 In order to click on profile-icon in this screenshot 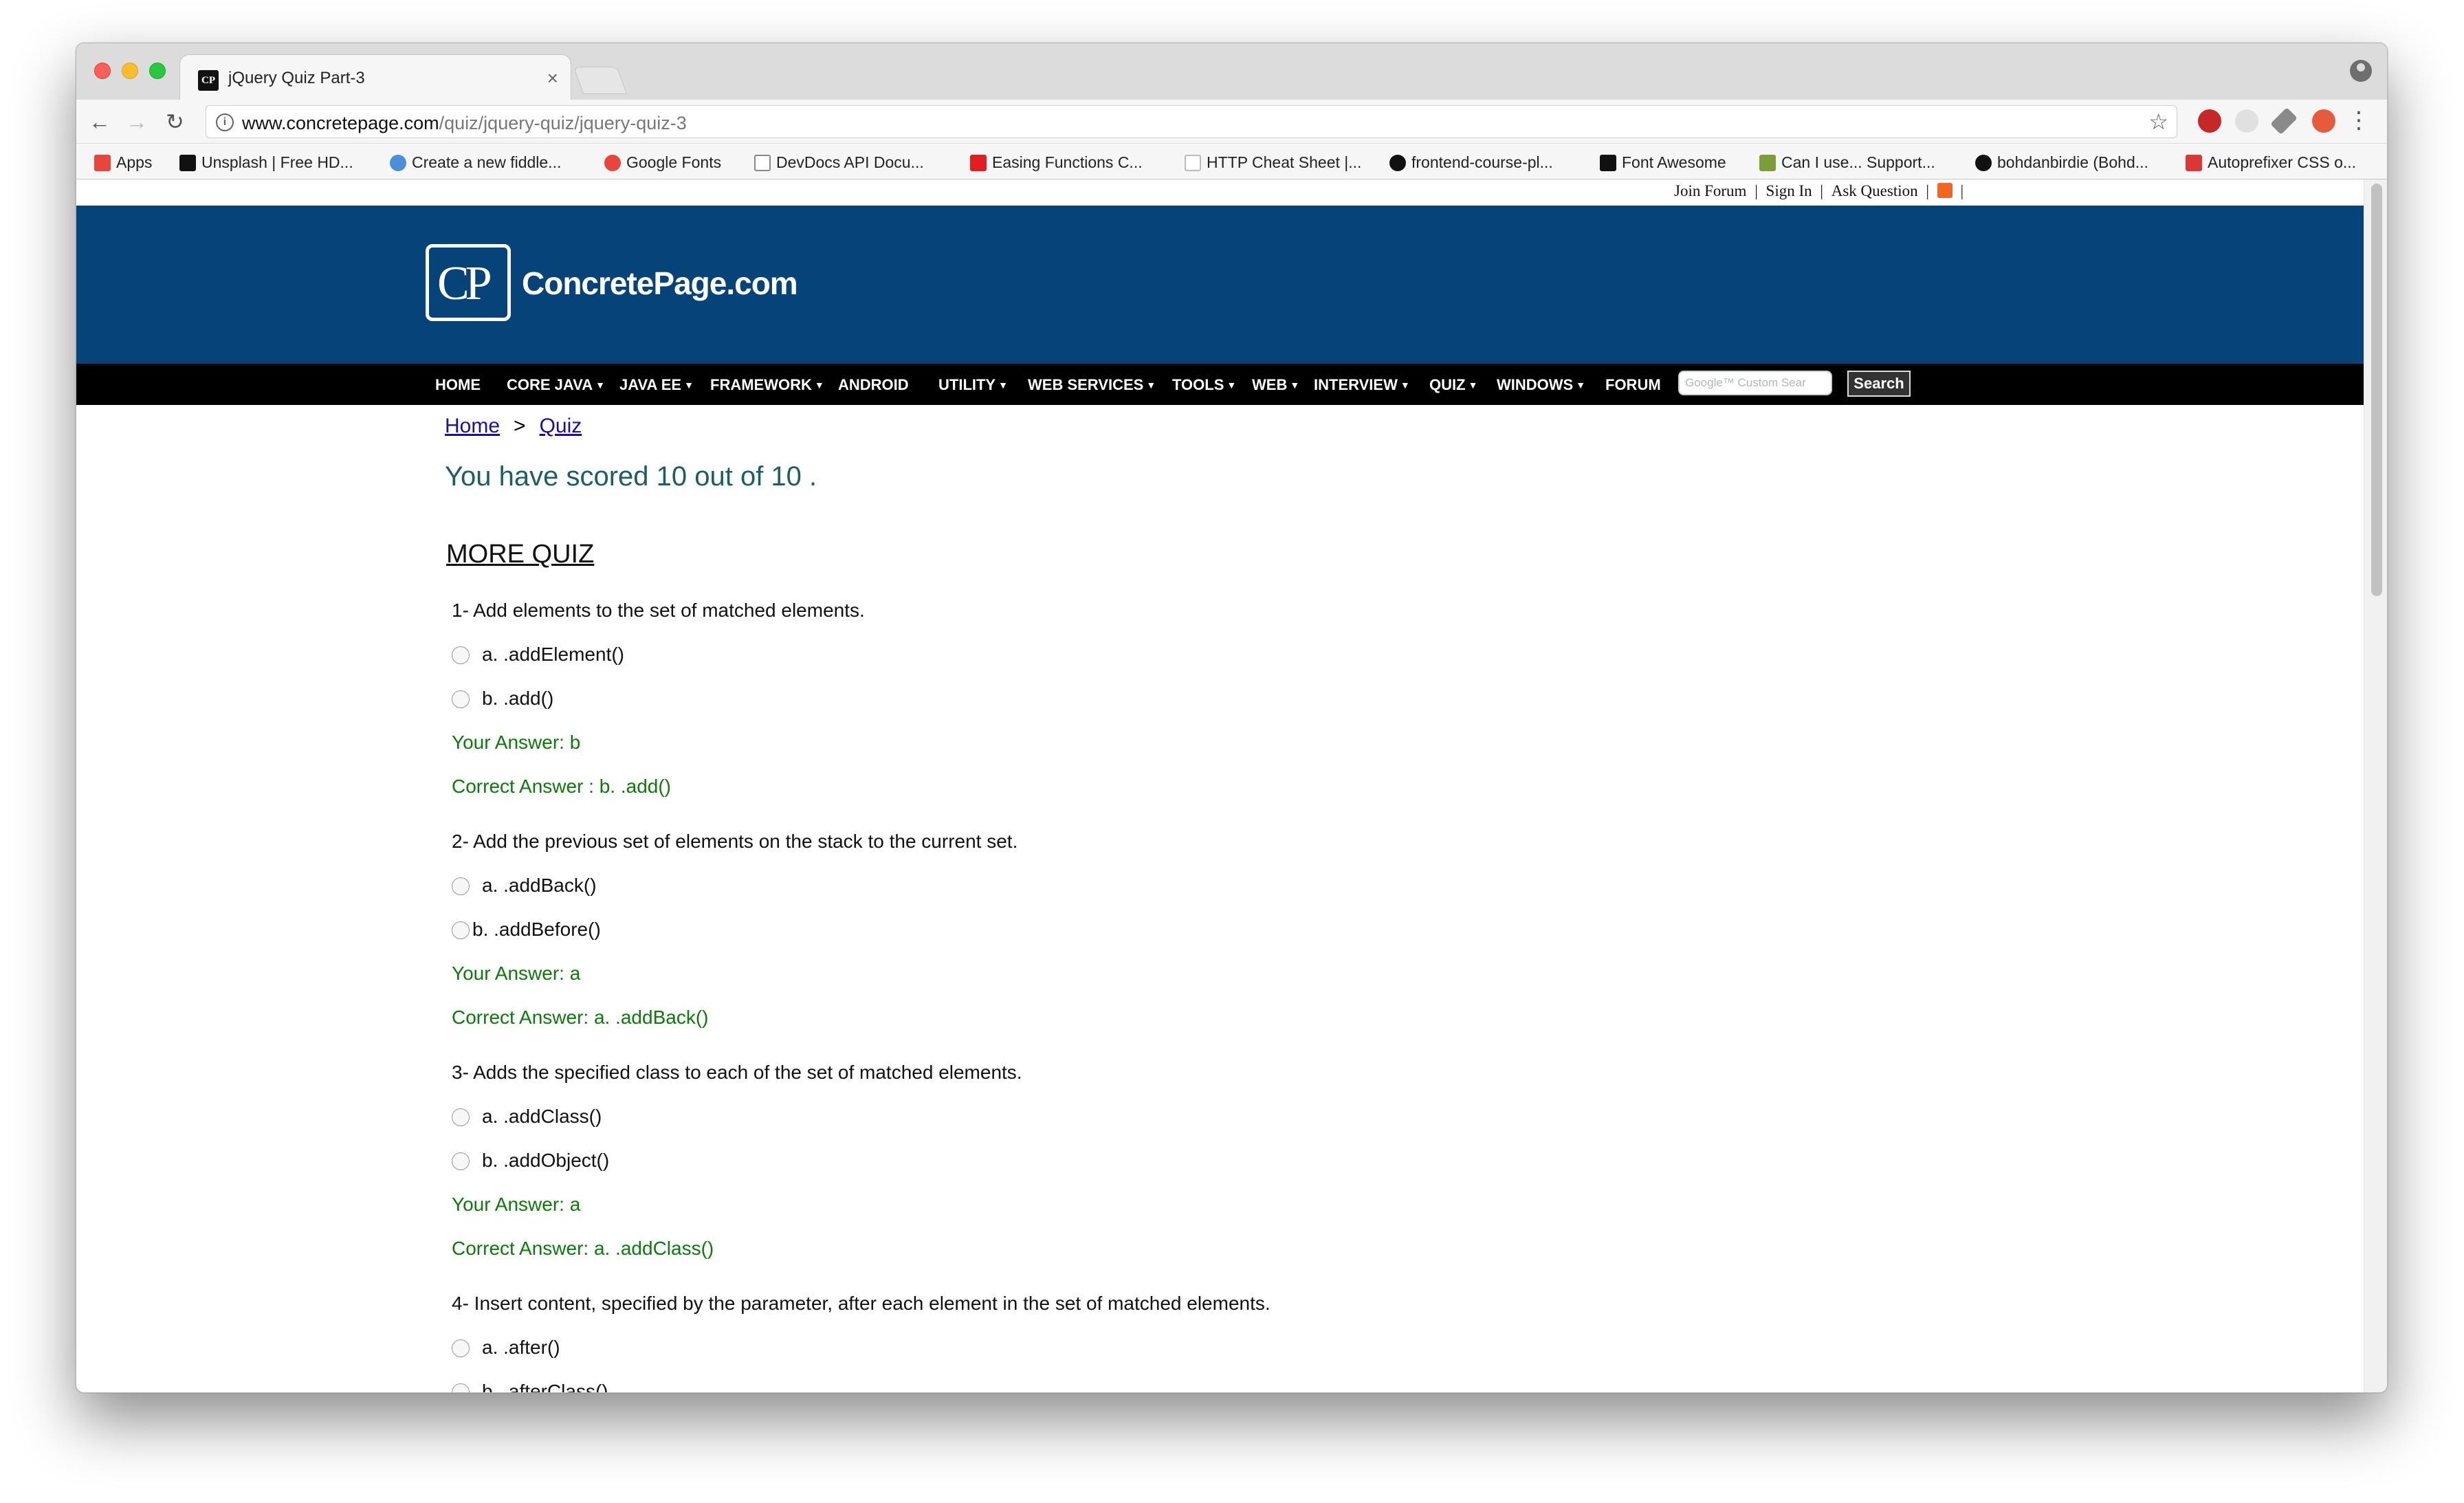, I will do `click(2361, 71)`.